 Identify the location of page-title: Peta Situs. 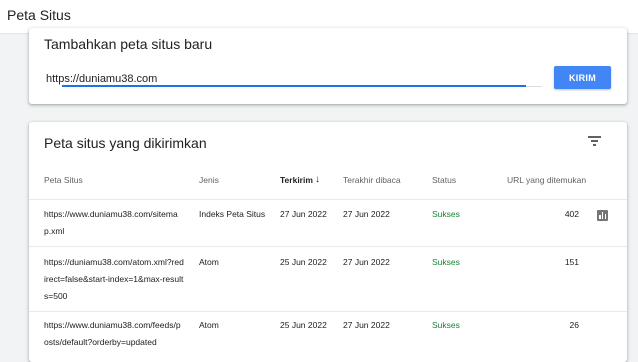
(39, 15).